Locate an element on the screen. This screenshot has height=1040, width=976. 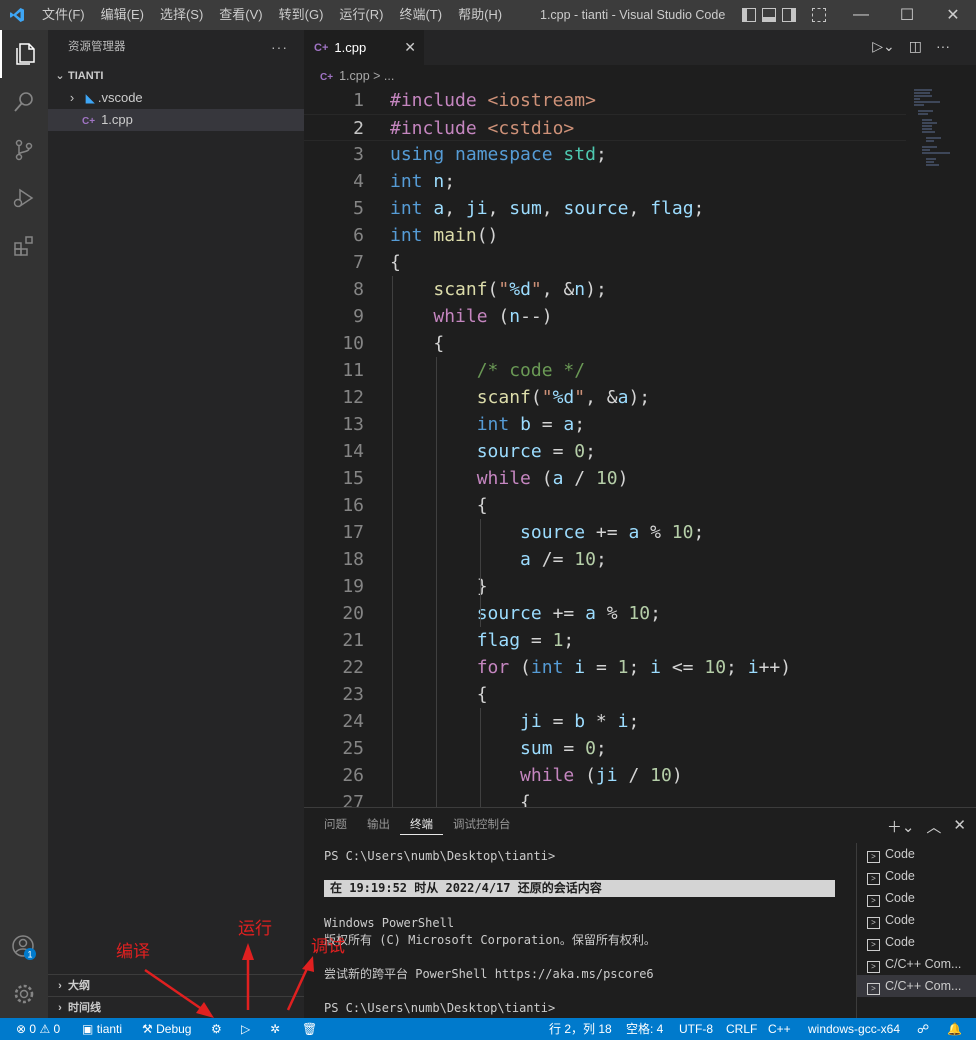
code-line: 7{ is located at coordinates (605, 262).